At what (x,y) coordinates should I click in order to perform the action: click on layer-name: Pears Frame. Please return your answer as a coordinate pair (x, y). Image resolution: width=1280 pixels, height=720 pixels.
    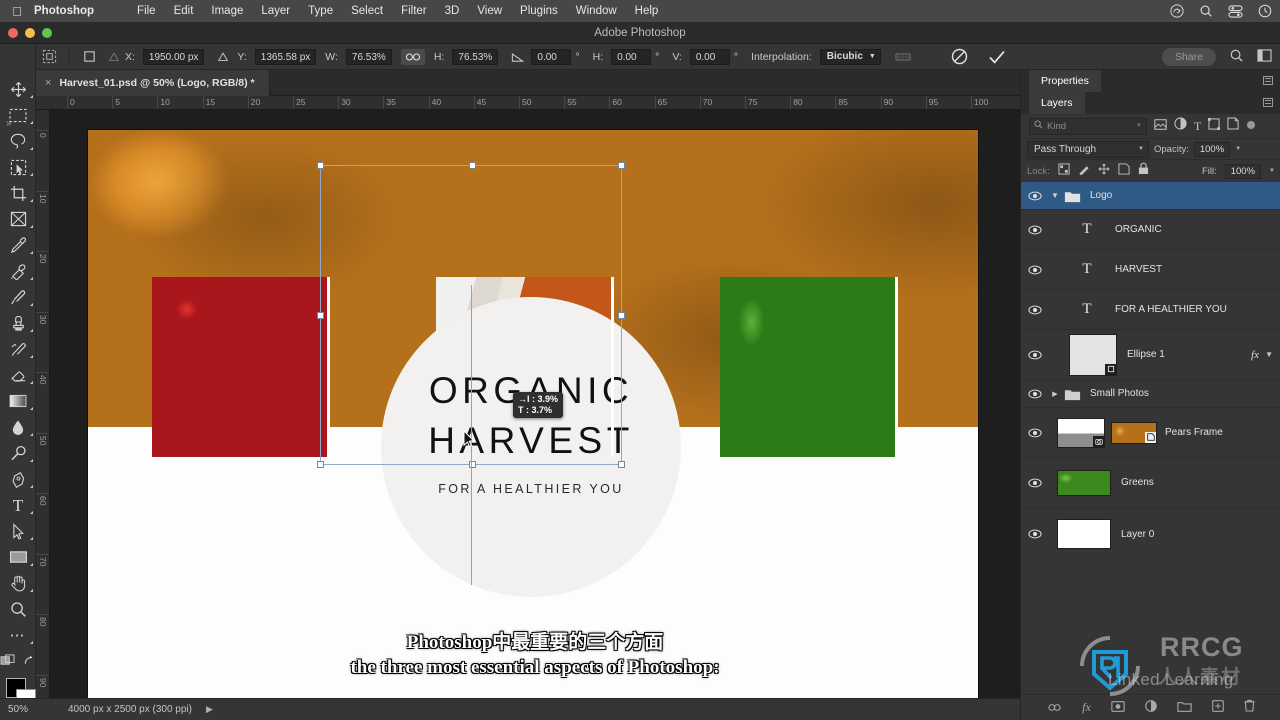
    Looking at the image, I should click on (1194, 432).